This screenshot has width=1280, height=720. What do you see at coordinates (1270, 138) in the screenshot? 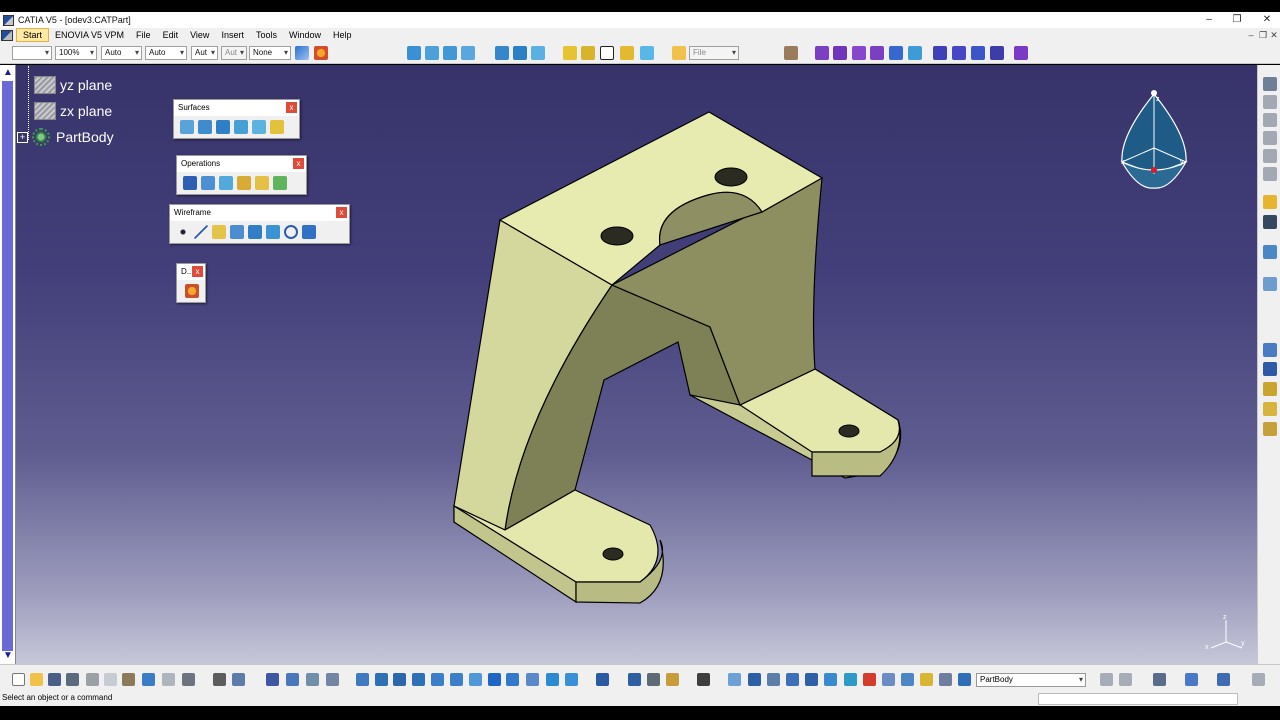
I see `law-icon` at bounding box center [1270, 138].